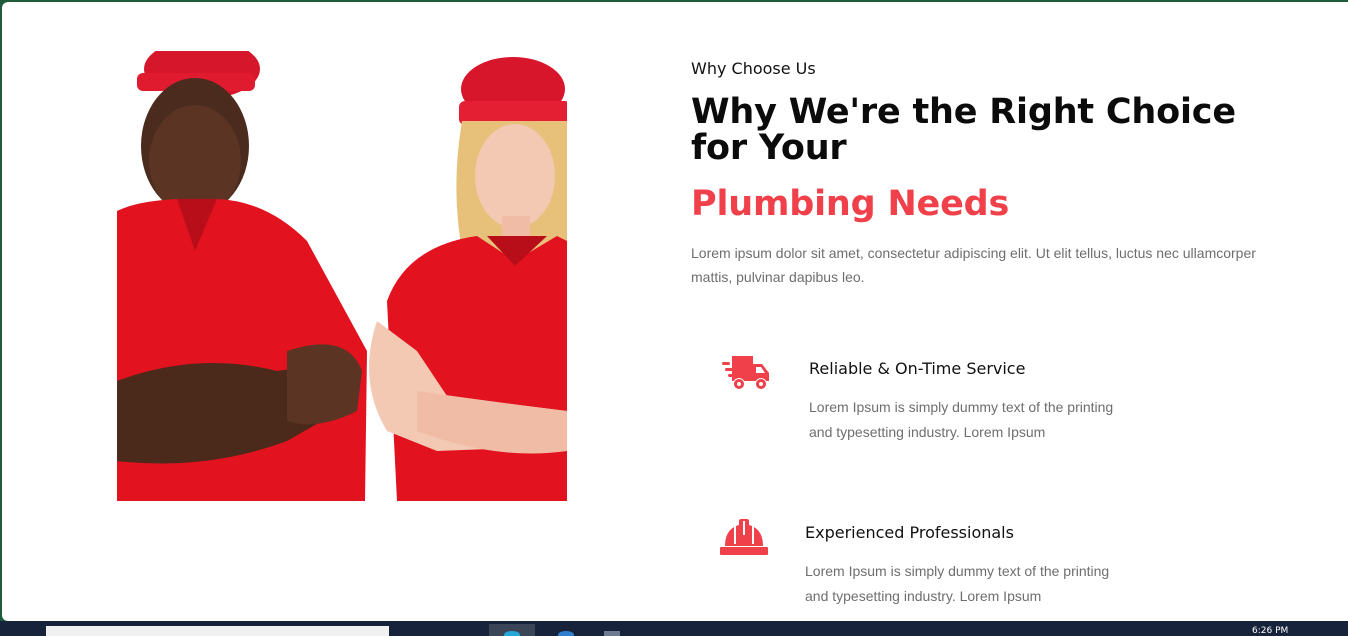 The height and width of the screenshot is (636, 1348). I want to click on section-eyebrow: Why Choose Us, so click(753, 68).